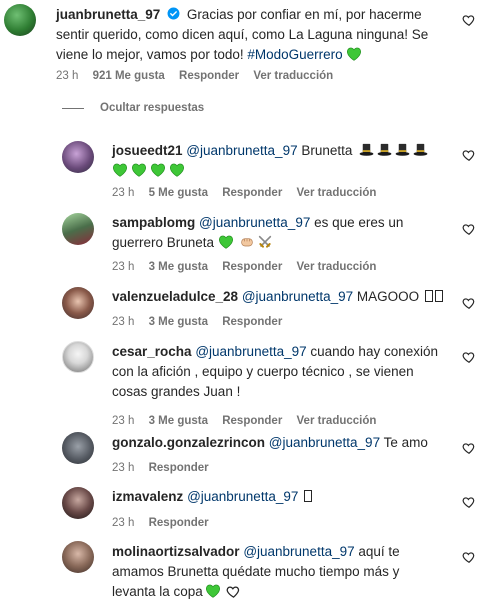  Describe the element at coordinates (374, 351) in the screenshot. I see `reply-body: cuando hay conexión` at that location.